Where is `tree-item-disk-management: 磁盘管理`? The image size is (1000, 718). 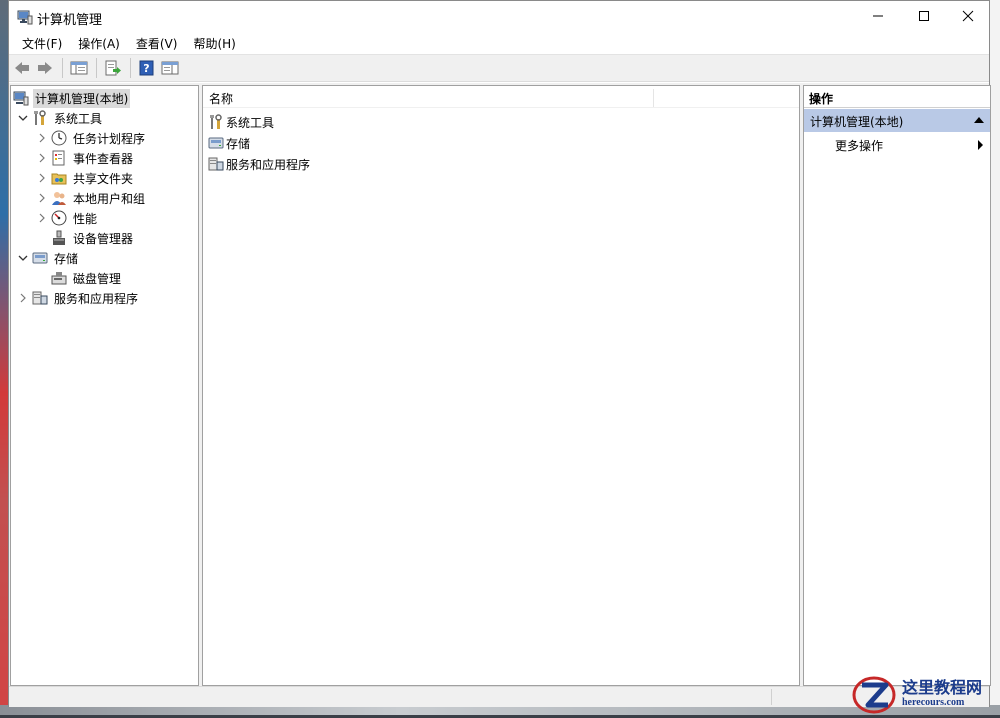 tree-item-disk-management: 磁盘管理 is located at coordinates (79, 278).